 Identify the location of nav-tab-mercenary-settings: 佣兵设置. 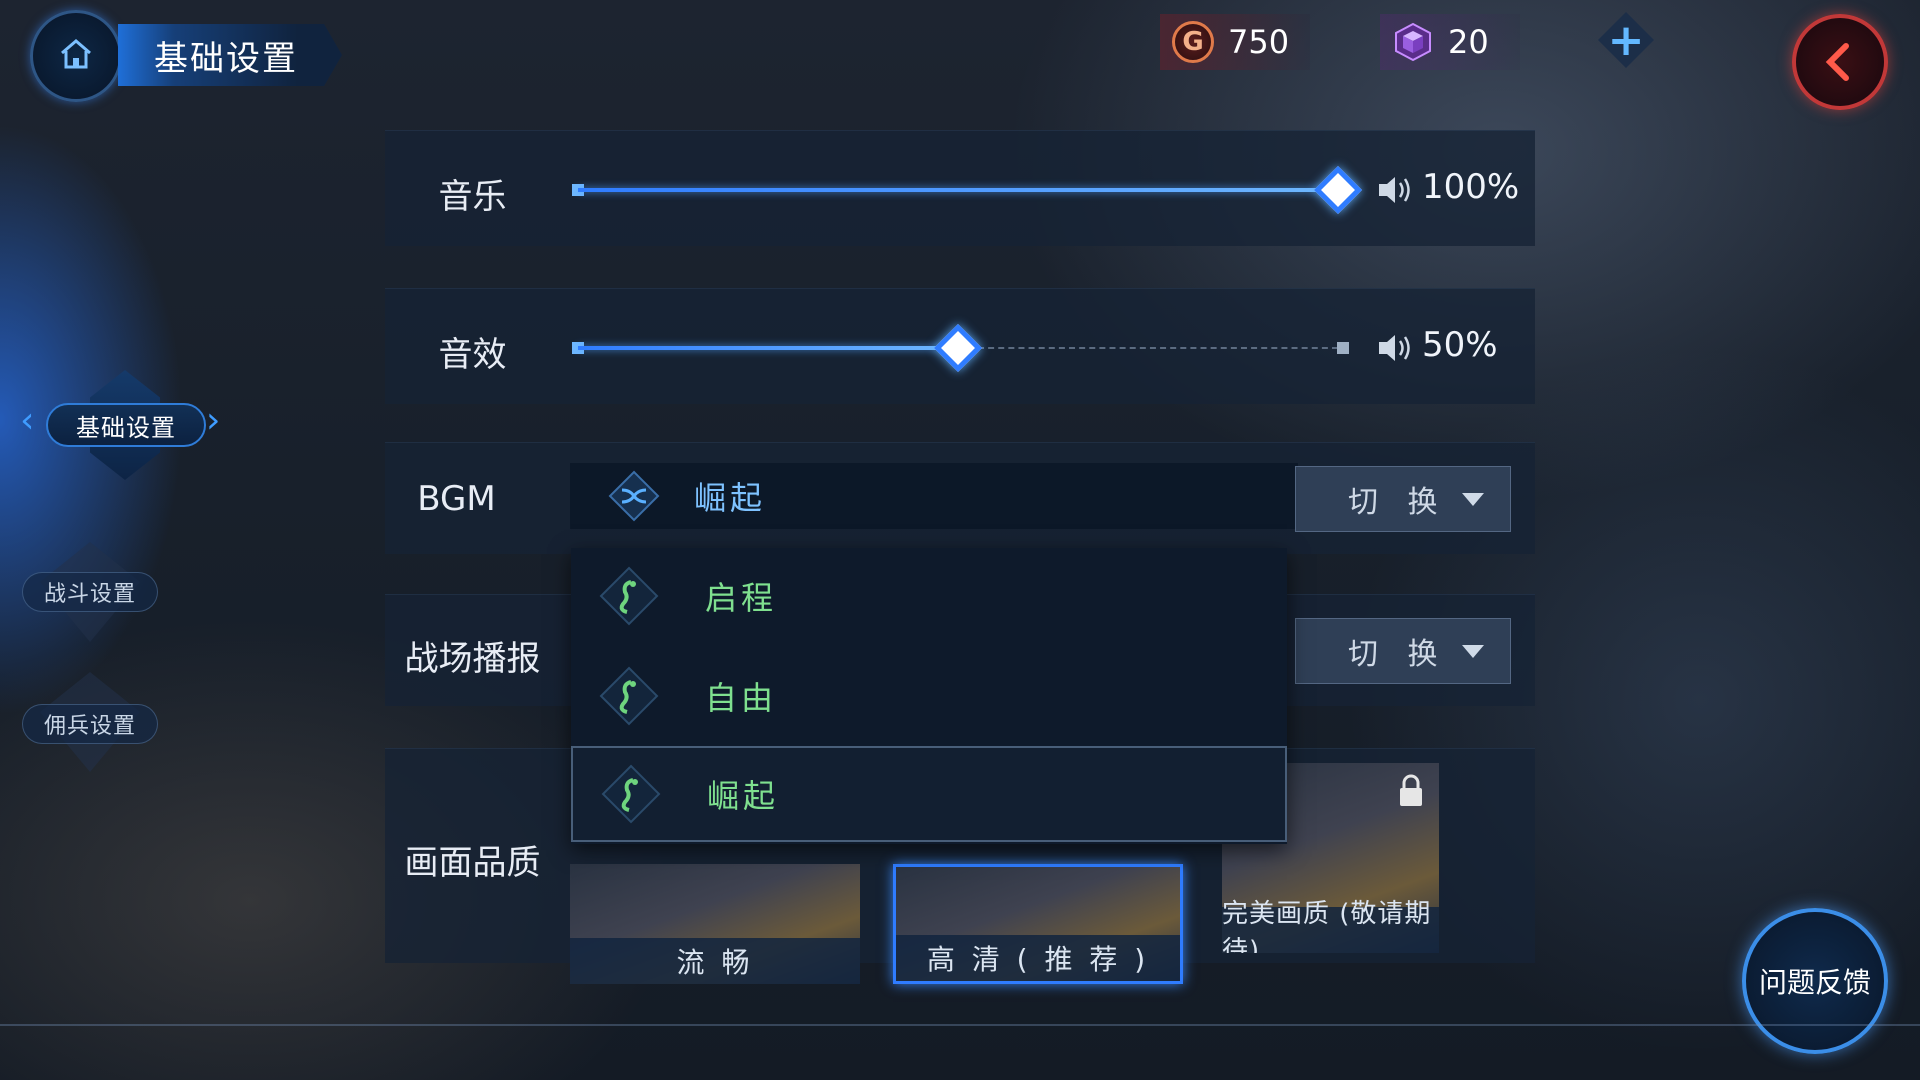
(90, 724).